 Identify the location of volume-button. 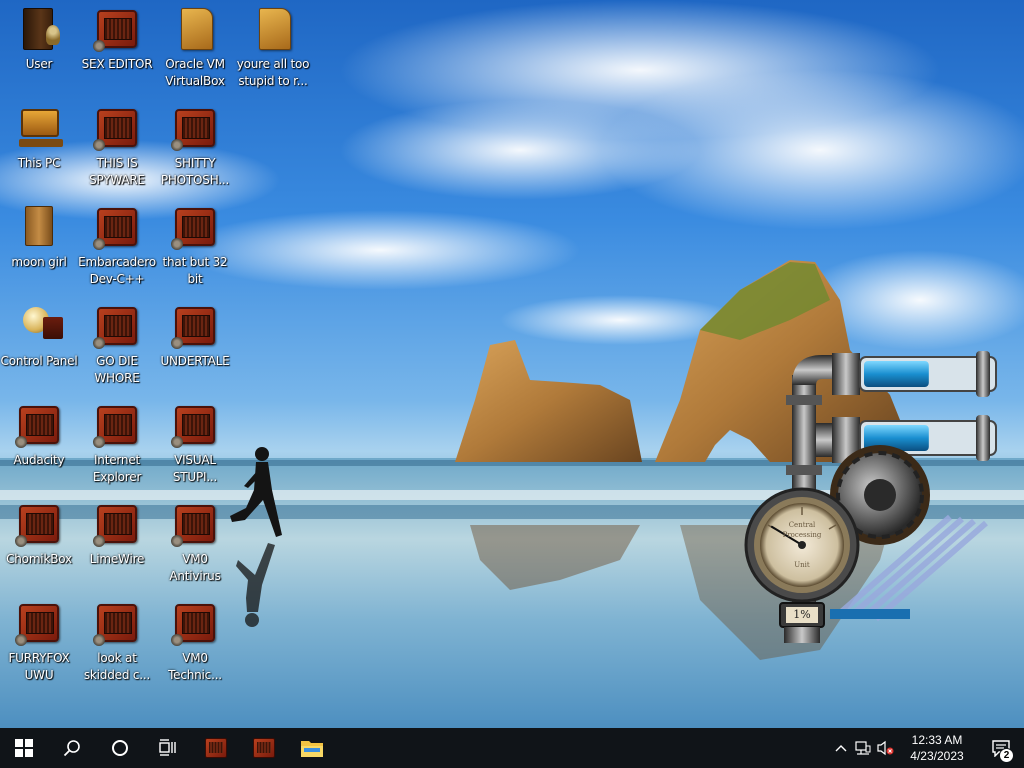
(885, 748).